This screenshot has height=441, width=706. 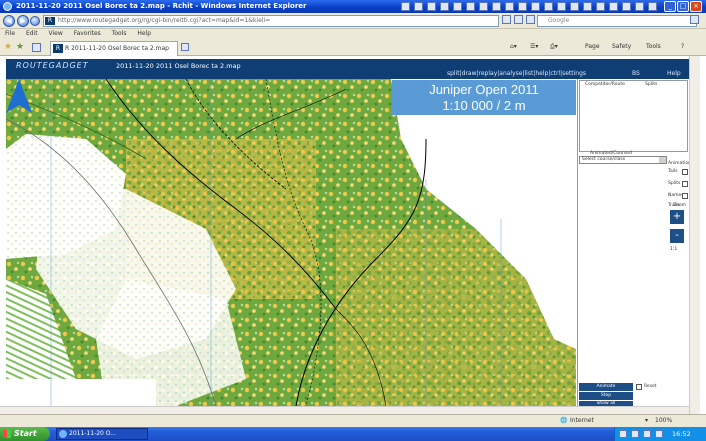 I want to click on menu-file: File, so click(x=10, y=33).